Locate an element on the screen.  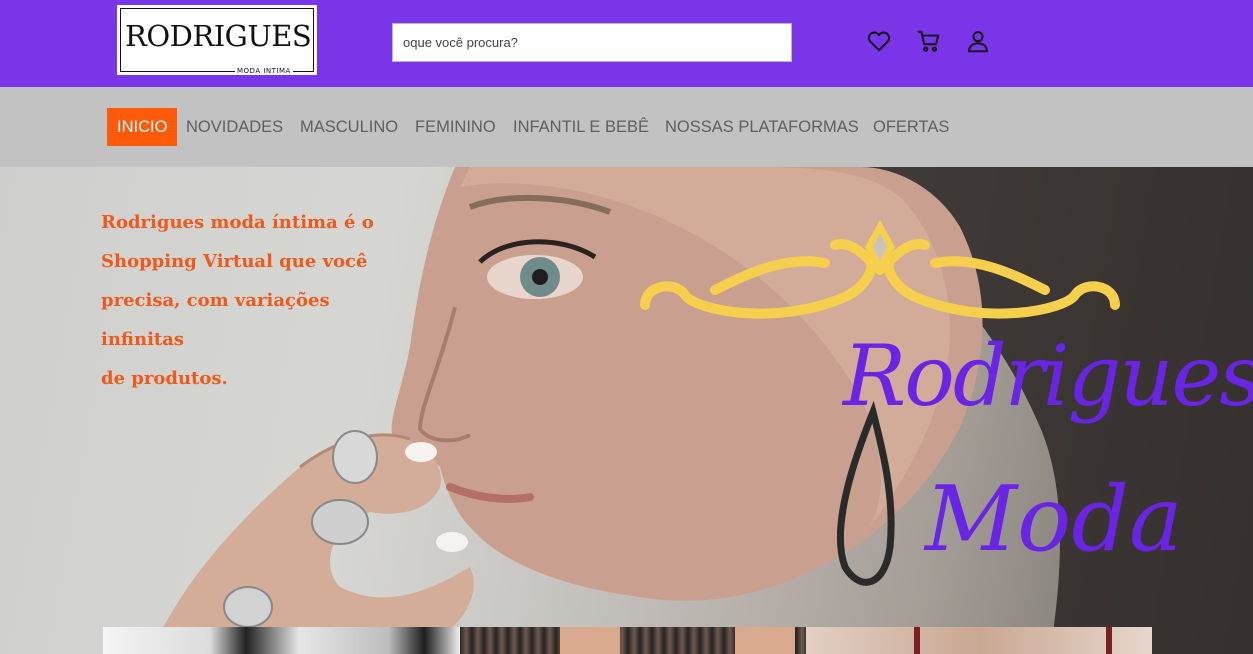
logo-title: RODRIGUES is located at coordinates (218, 36).